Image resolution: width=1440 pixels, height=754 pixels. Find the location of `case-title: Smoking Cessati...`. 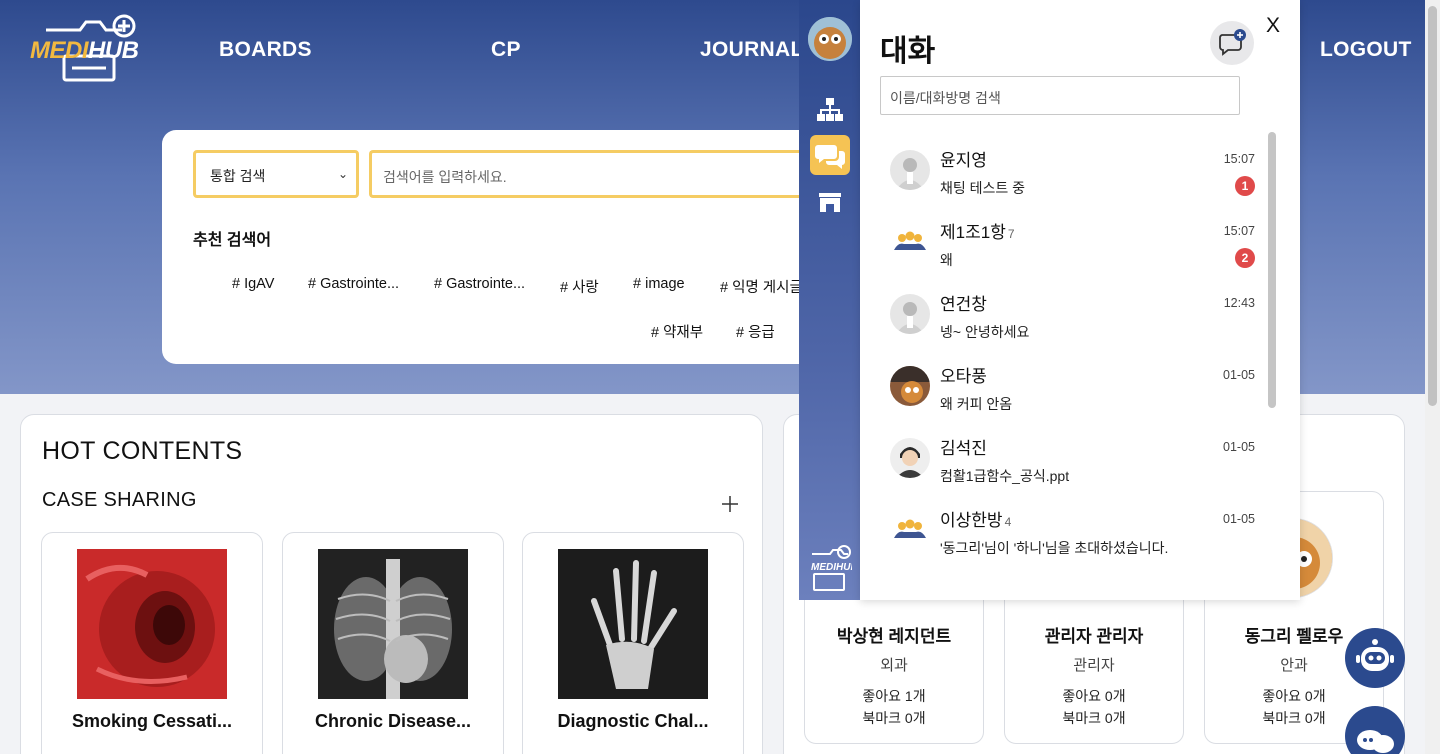

case-title: Smoking Cessati... is located at coordinates (152, 721).